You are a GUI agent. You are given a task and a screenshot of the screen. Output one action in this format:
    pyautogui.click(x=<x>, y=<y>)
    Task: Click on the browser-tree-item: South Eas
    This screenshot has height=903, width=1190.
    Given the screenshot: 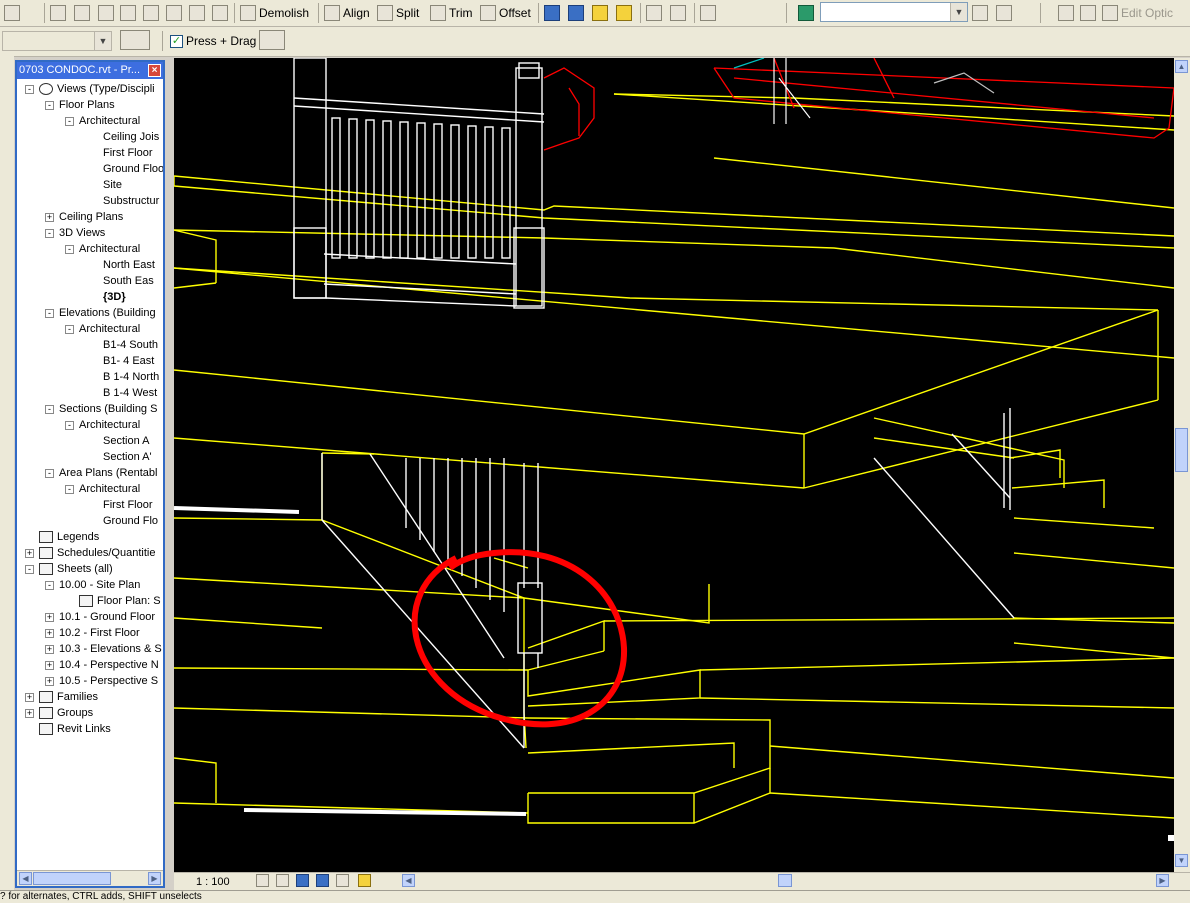 What is the action you would take?
    pyautogui.click(x=90, y=281)
    